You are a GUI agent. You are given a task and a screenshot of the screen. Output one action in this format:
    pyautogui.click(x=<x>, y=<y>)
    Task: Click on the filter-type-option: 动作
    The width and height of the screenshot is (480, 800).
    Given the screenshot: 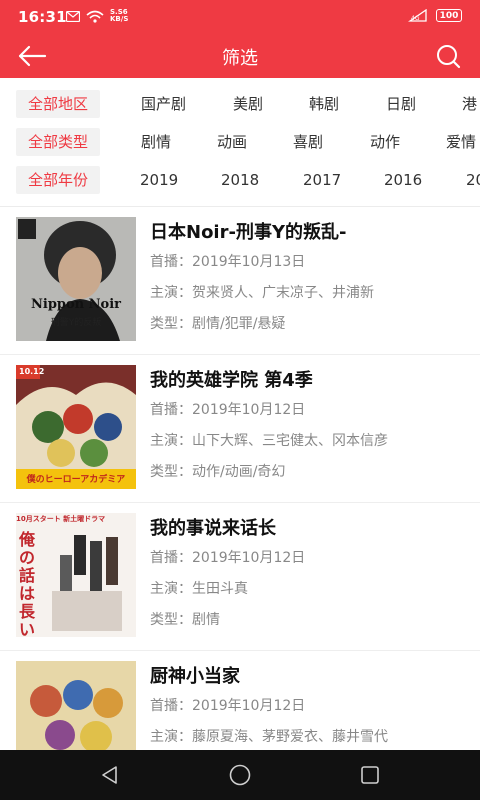 What is the action you would take?
    pyautogui.click(x=385, y=142)
    